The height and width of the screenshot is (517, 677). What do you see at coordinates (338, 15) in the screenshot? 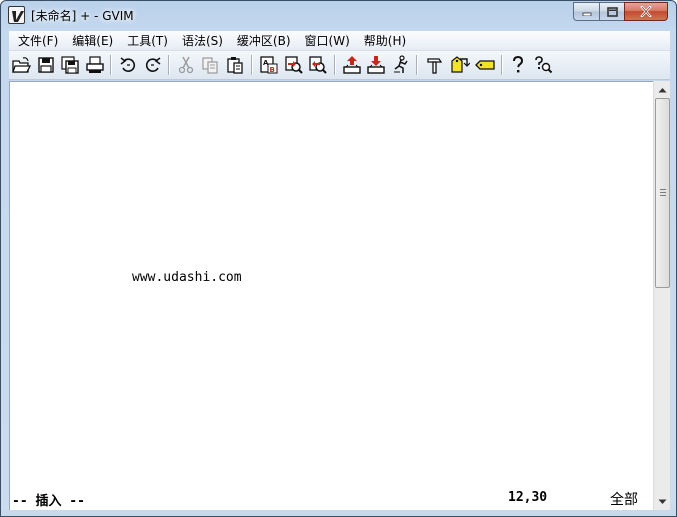
I see `title-bar: [未命名] + - GVIM` at bounding box center [338, 15].